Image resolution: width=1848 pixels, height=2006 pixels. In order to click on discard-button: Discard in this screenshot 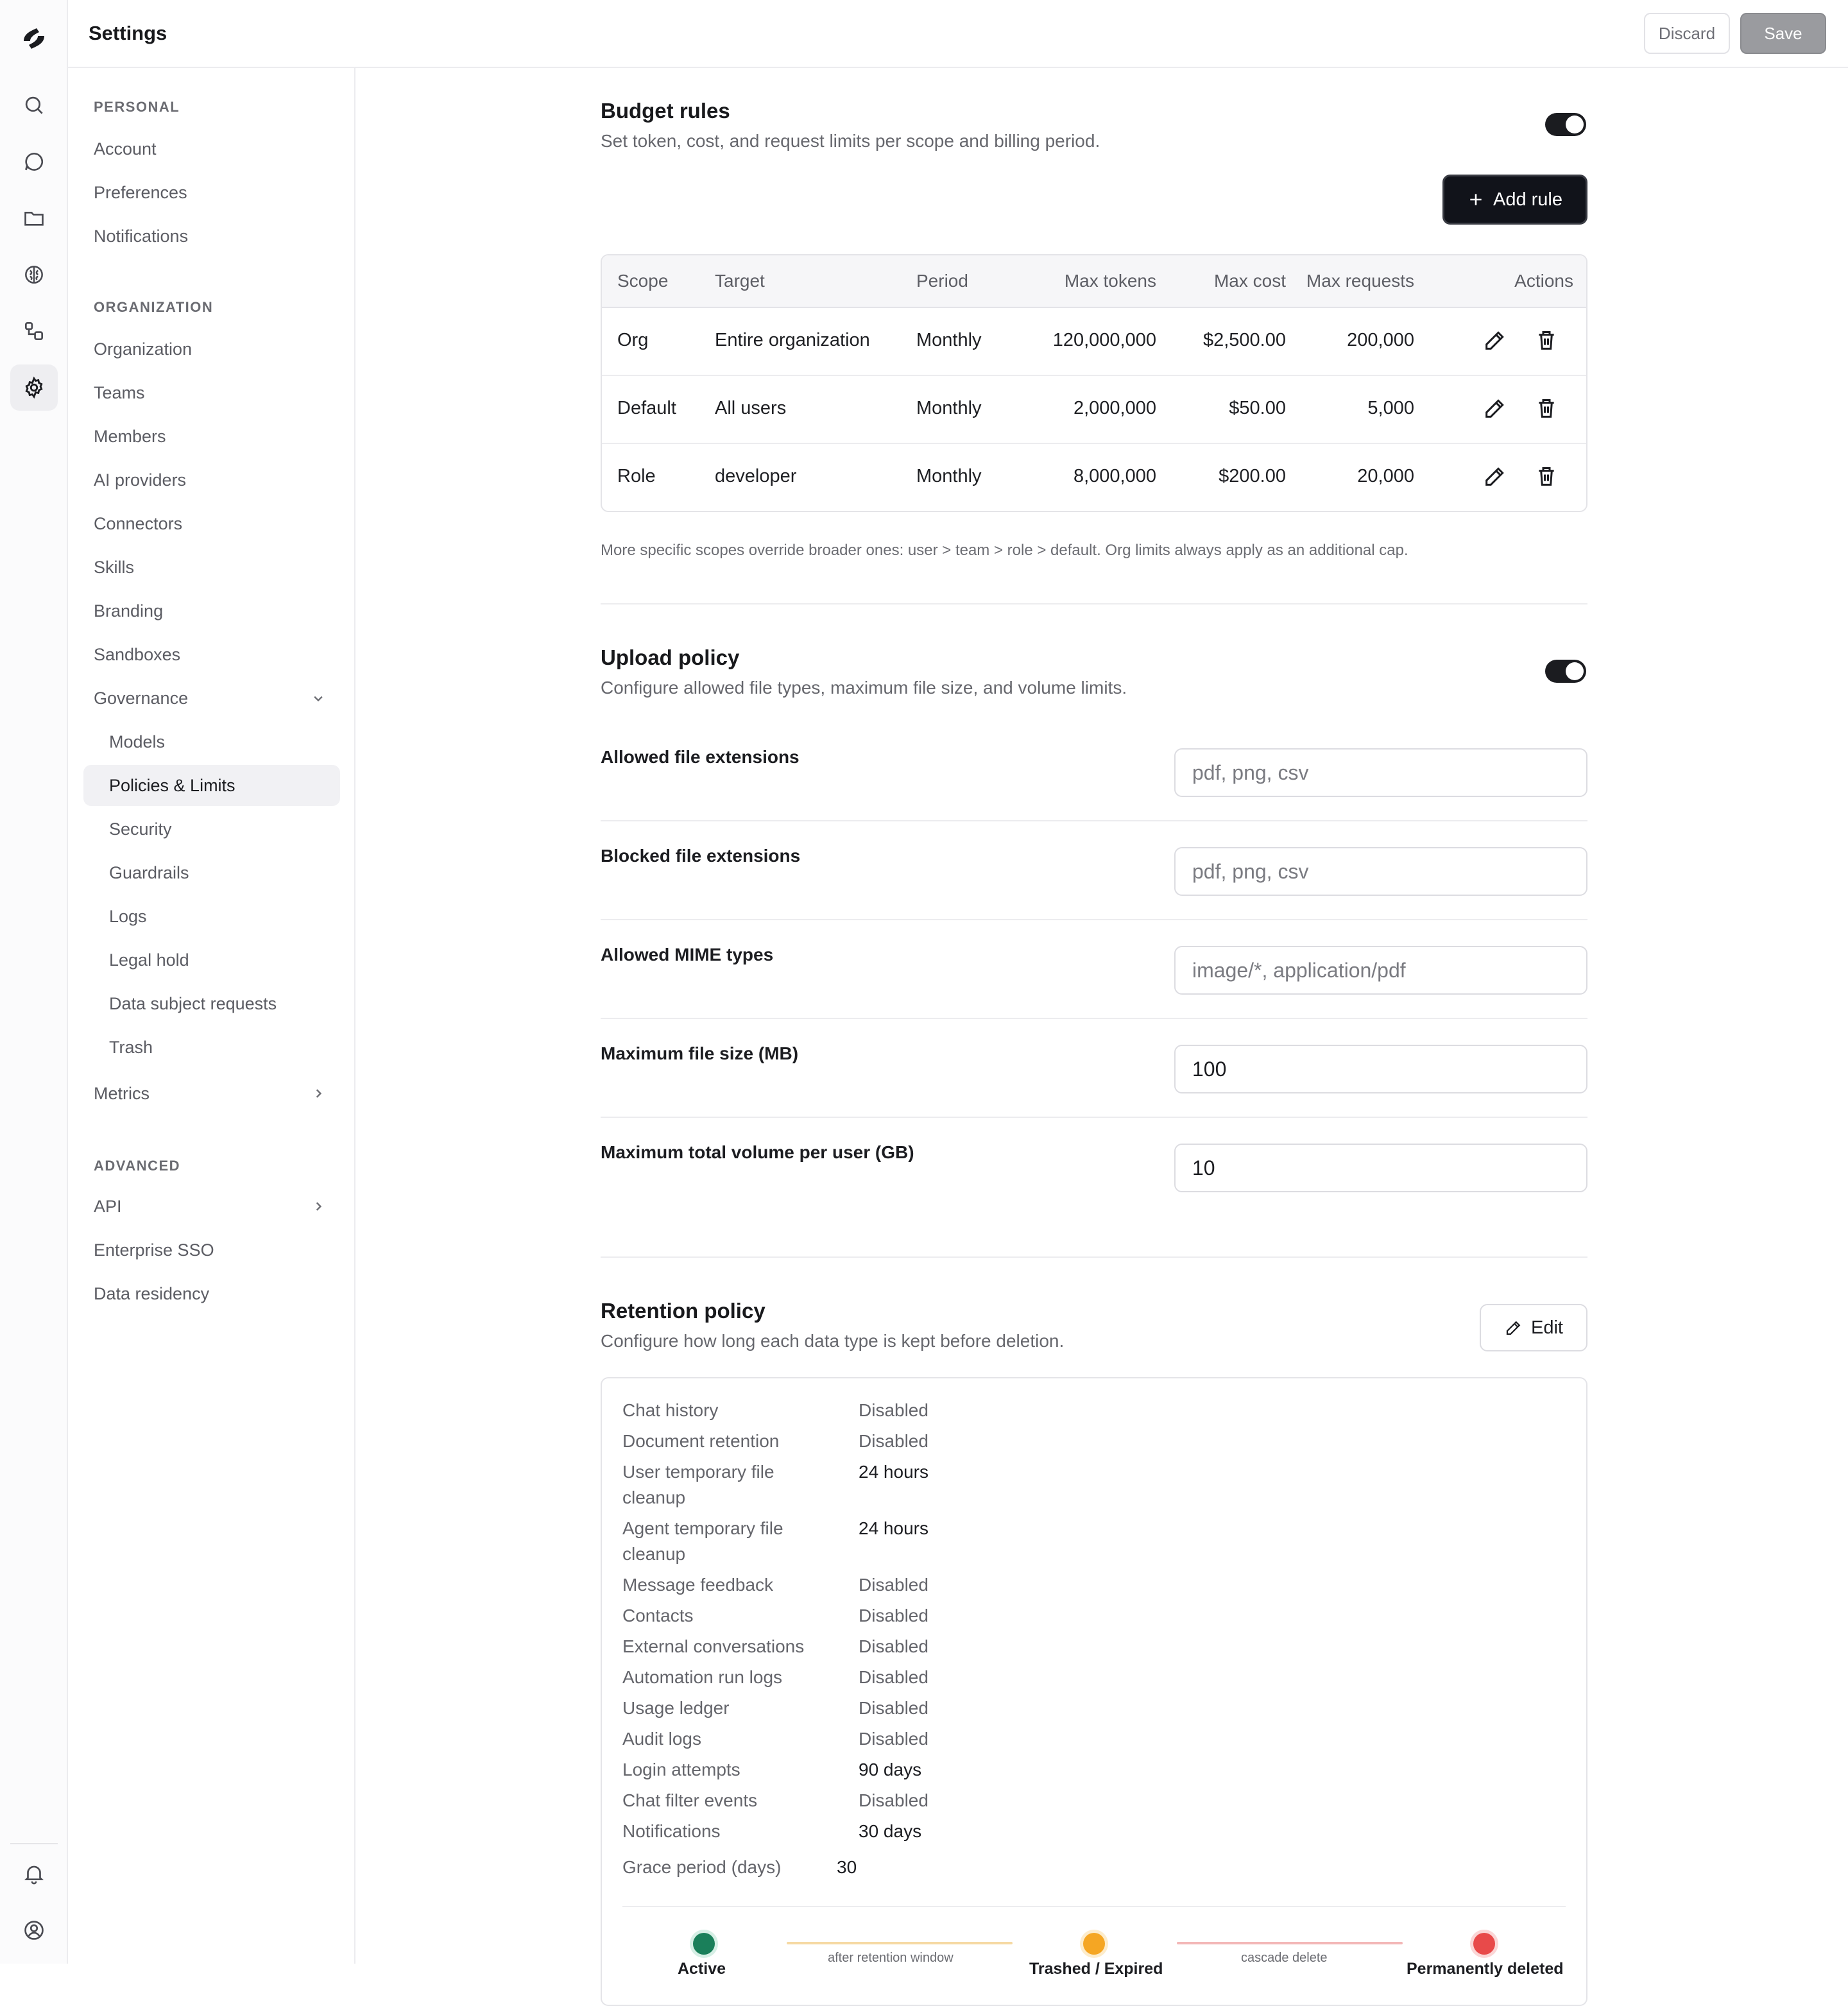, I will do `click(1687, 33)`.